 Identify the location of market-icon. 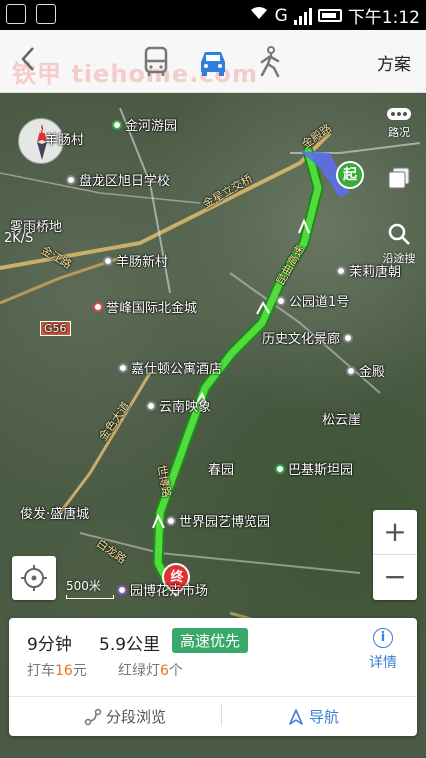
(122, 589).